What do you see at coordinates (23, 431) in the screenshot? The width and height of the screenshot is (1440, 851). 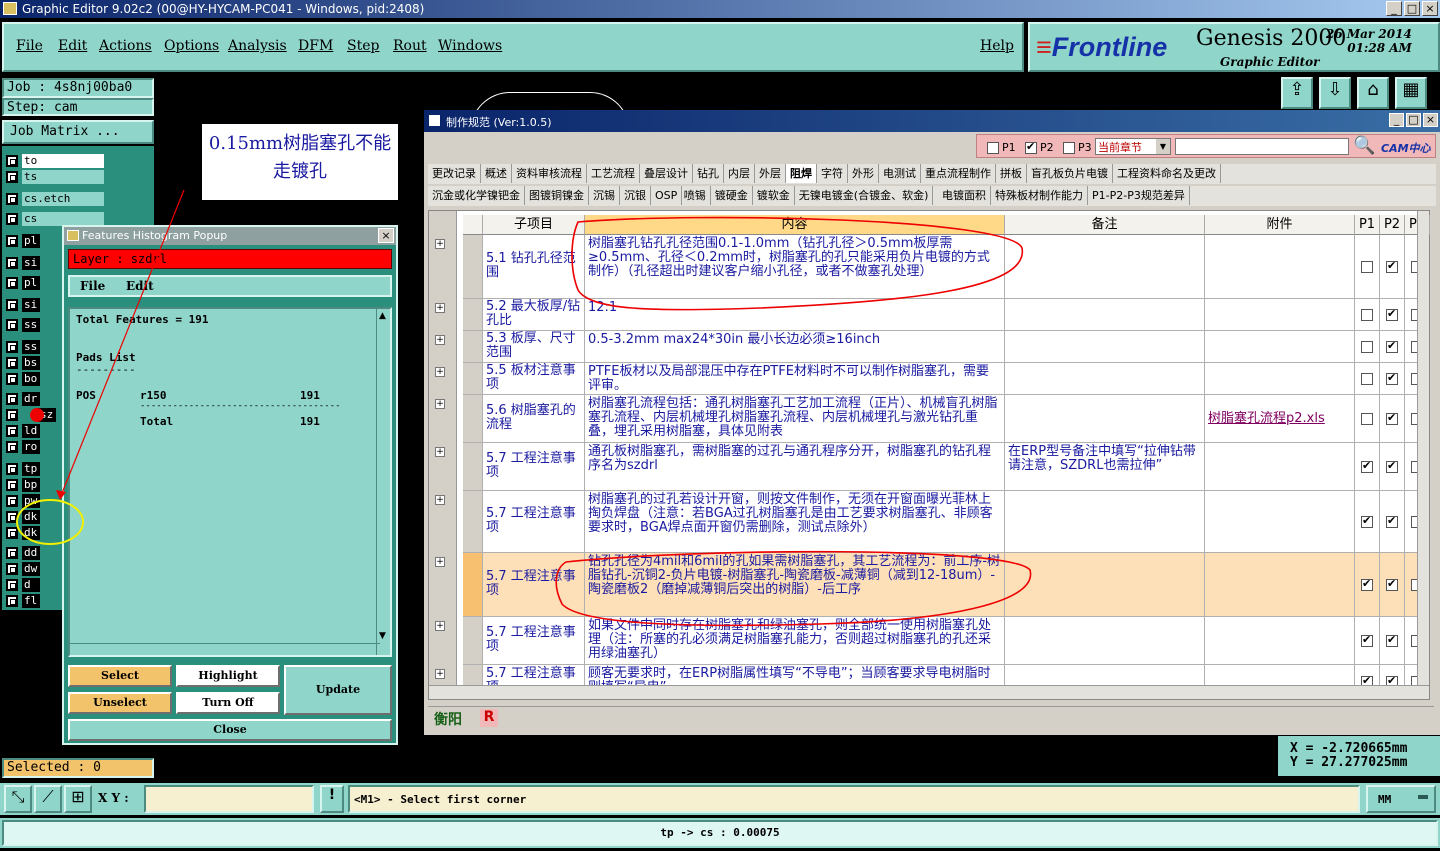 I see `layer-row: ld` at bounding box center [23, 431].